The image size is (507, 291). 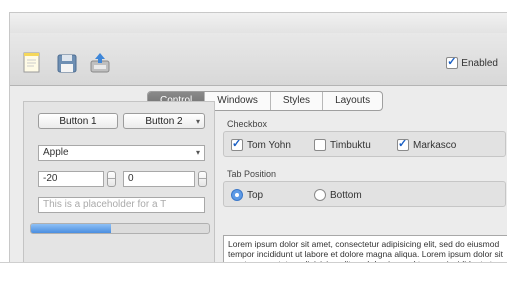 What do you see at coordinates (71, 179) in the screenshot?
I see `number-field-1: -20` at bounding box center [71, 179].